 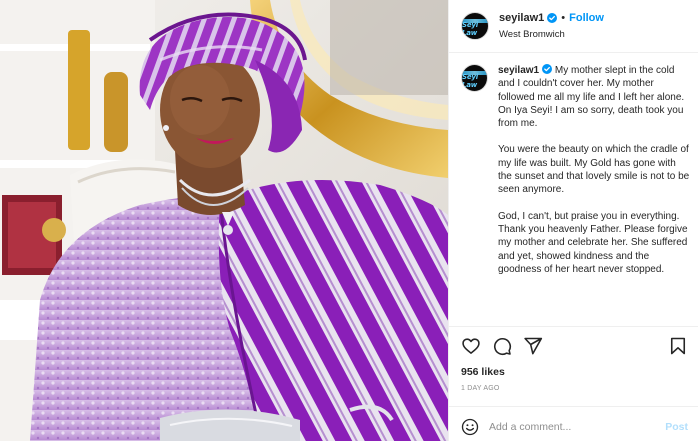 I want to click on emoji-icon, so click(x=470, y=427).